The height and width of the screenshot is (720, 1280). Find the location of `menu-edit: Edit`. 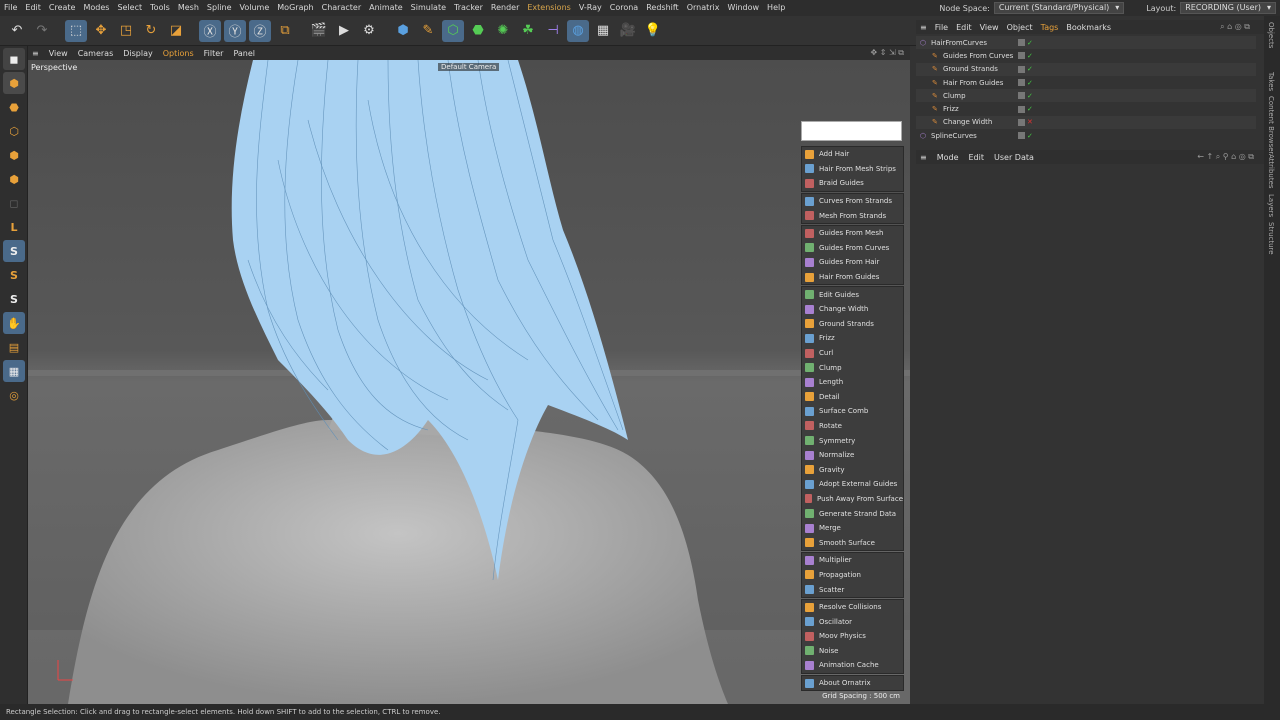

menu-edit: Edit is located at coordinates (33, 8).